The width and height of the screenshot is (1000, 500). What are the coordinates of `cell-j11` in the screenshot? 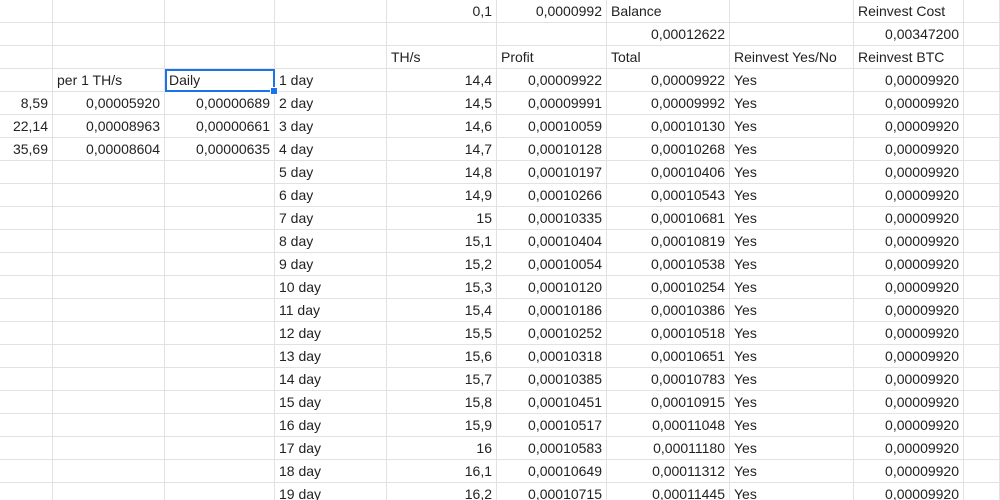 It's located at (982, 241).